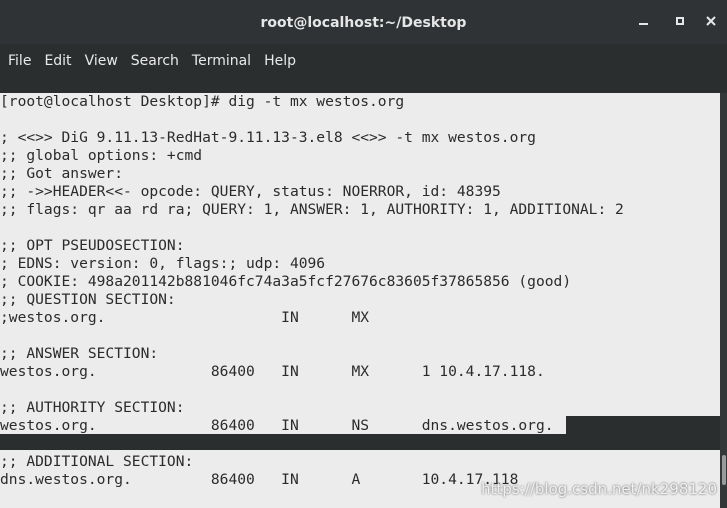 The width and height of the screenshot is (727, 508). What do you see at coordinates (79, 353) in the screenshot?
I see `terminal-line: ;; ANSWER SECTION:` at bounding box center [79, 353].